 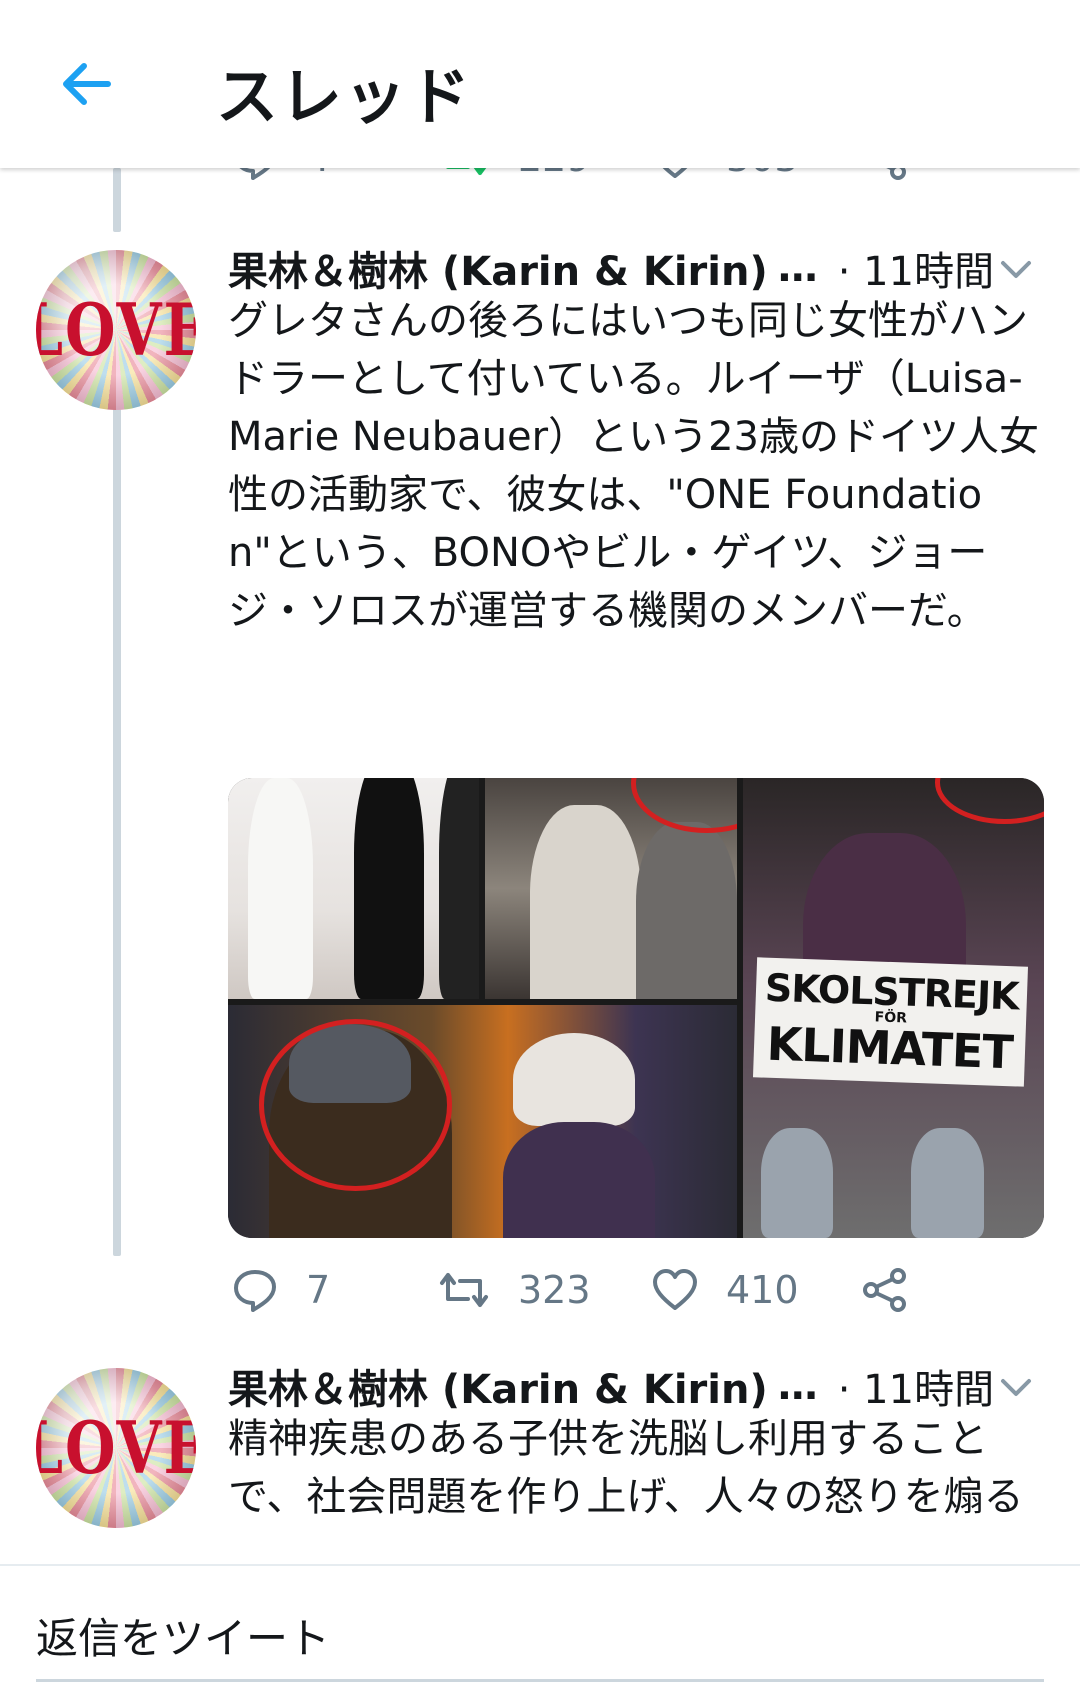 I want to click on retweet-button: 323, so click(x=514, y=1290).